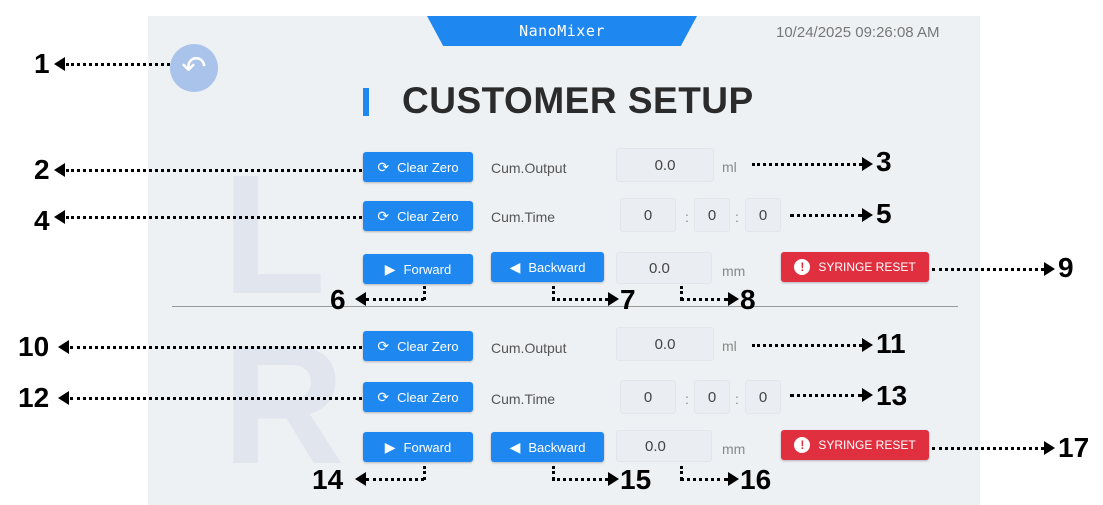  Describe the element at coordinates (1074, 447) in the screenshot. I see `callout-17: 17` at that location.